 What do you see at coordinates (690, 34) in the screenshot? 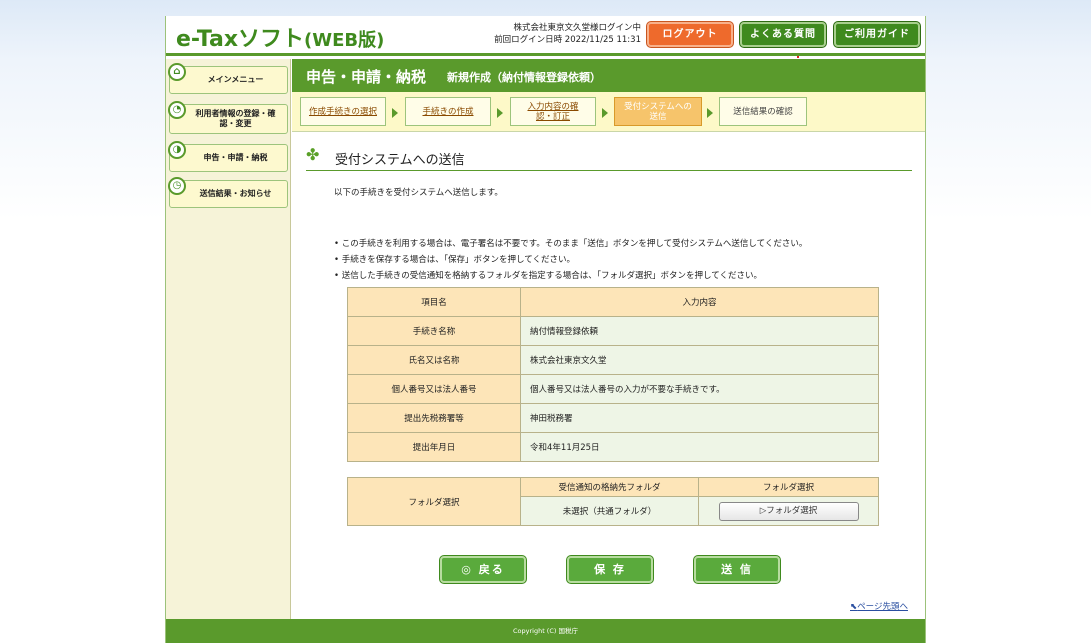
I see `logout-button: ログアウト` at bounding box center [690, 34].